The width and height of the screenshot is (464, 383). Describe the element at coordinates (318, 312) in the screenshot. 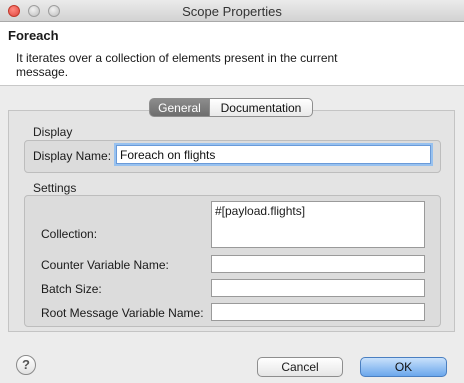

I see `root-message-variable-input` at that location.